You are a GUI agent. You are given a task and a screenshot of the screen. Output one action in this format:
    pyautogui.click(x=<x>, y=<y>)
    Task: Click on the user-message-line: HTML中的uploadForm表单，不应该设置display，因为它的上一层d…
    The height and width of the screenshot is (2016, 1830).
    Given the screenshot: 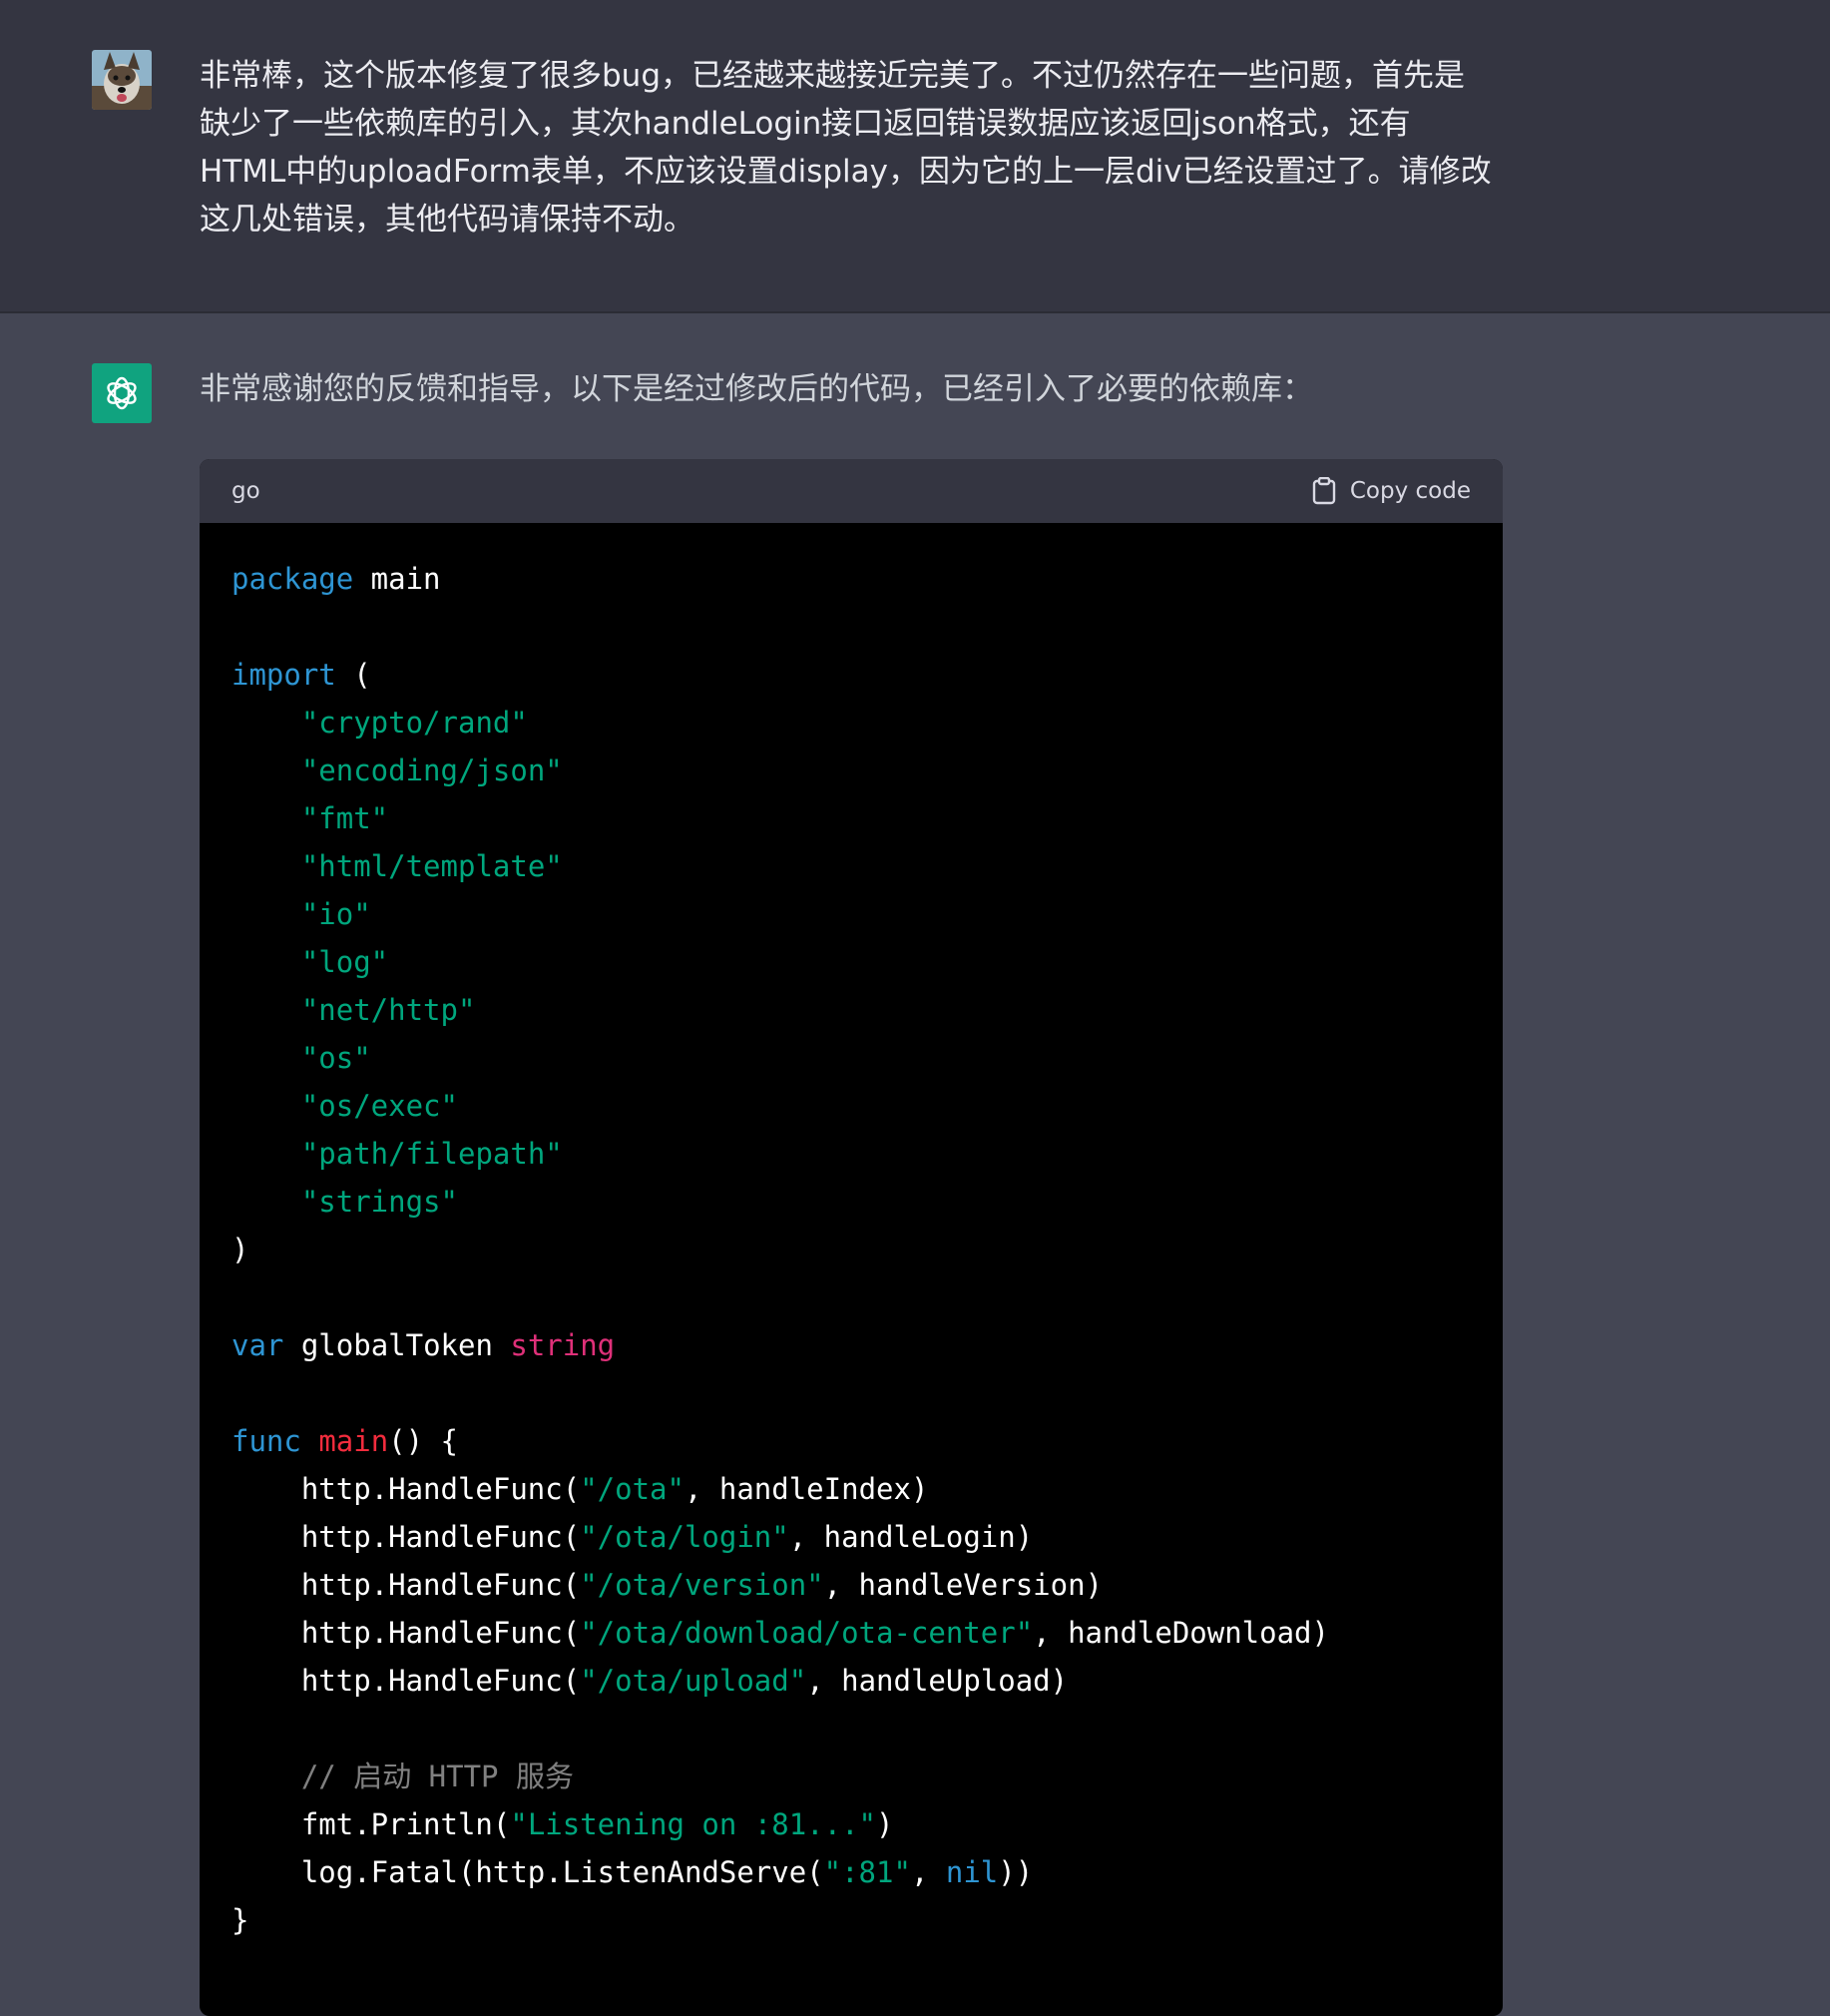 What is the action you would take?
    pyautogui.click(x=846, y=172)
    